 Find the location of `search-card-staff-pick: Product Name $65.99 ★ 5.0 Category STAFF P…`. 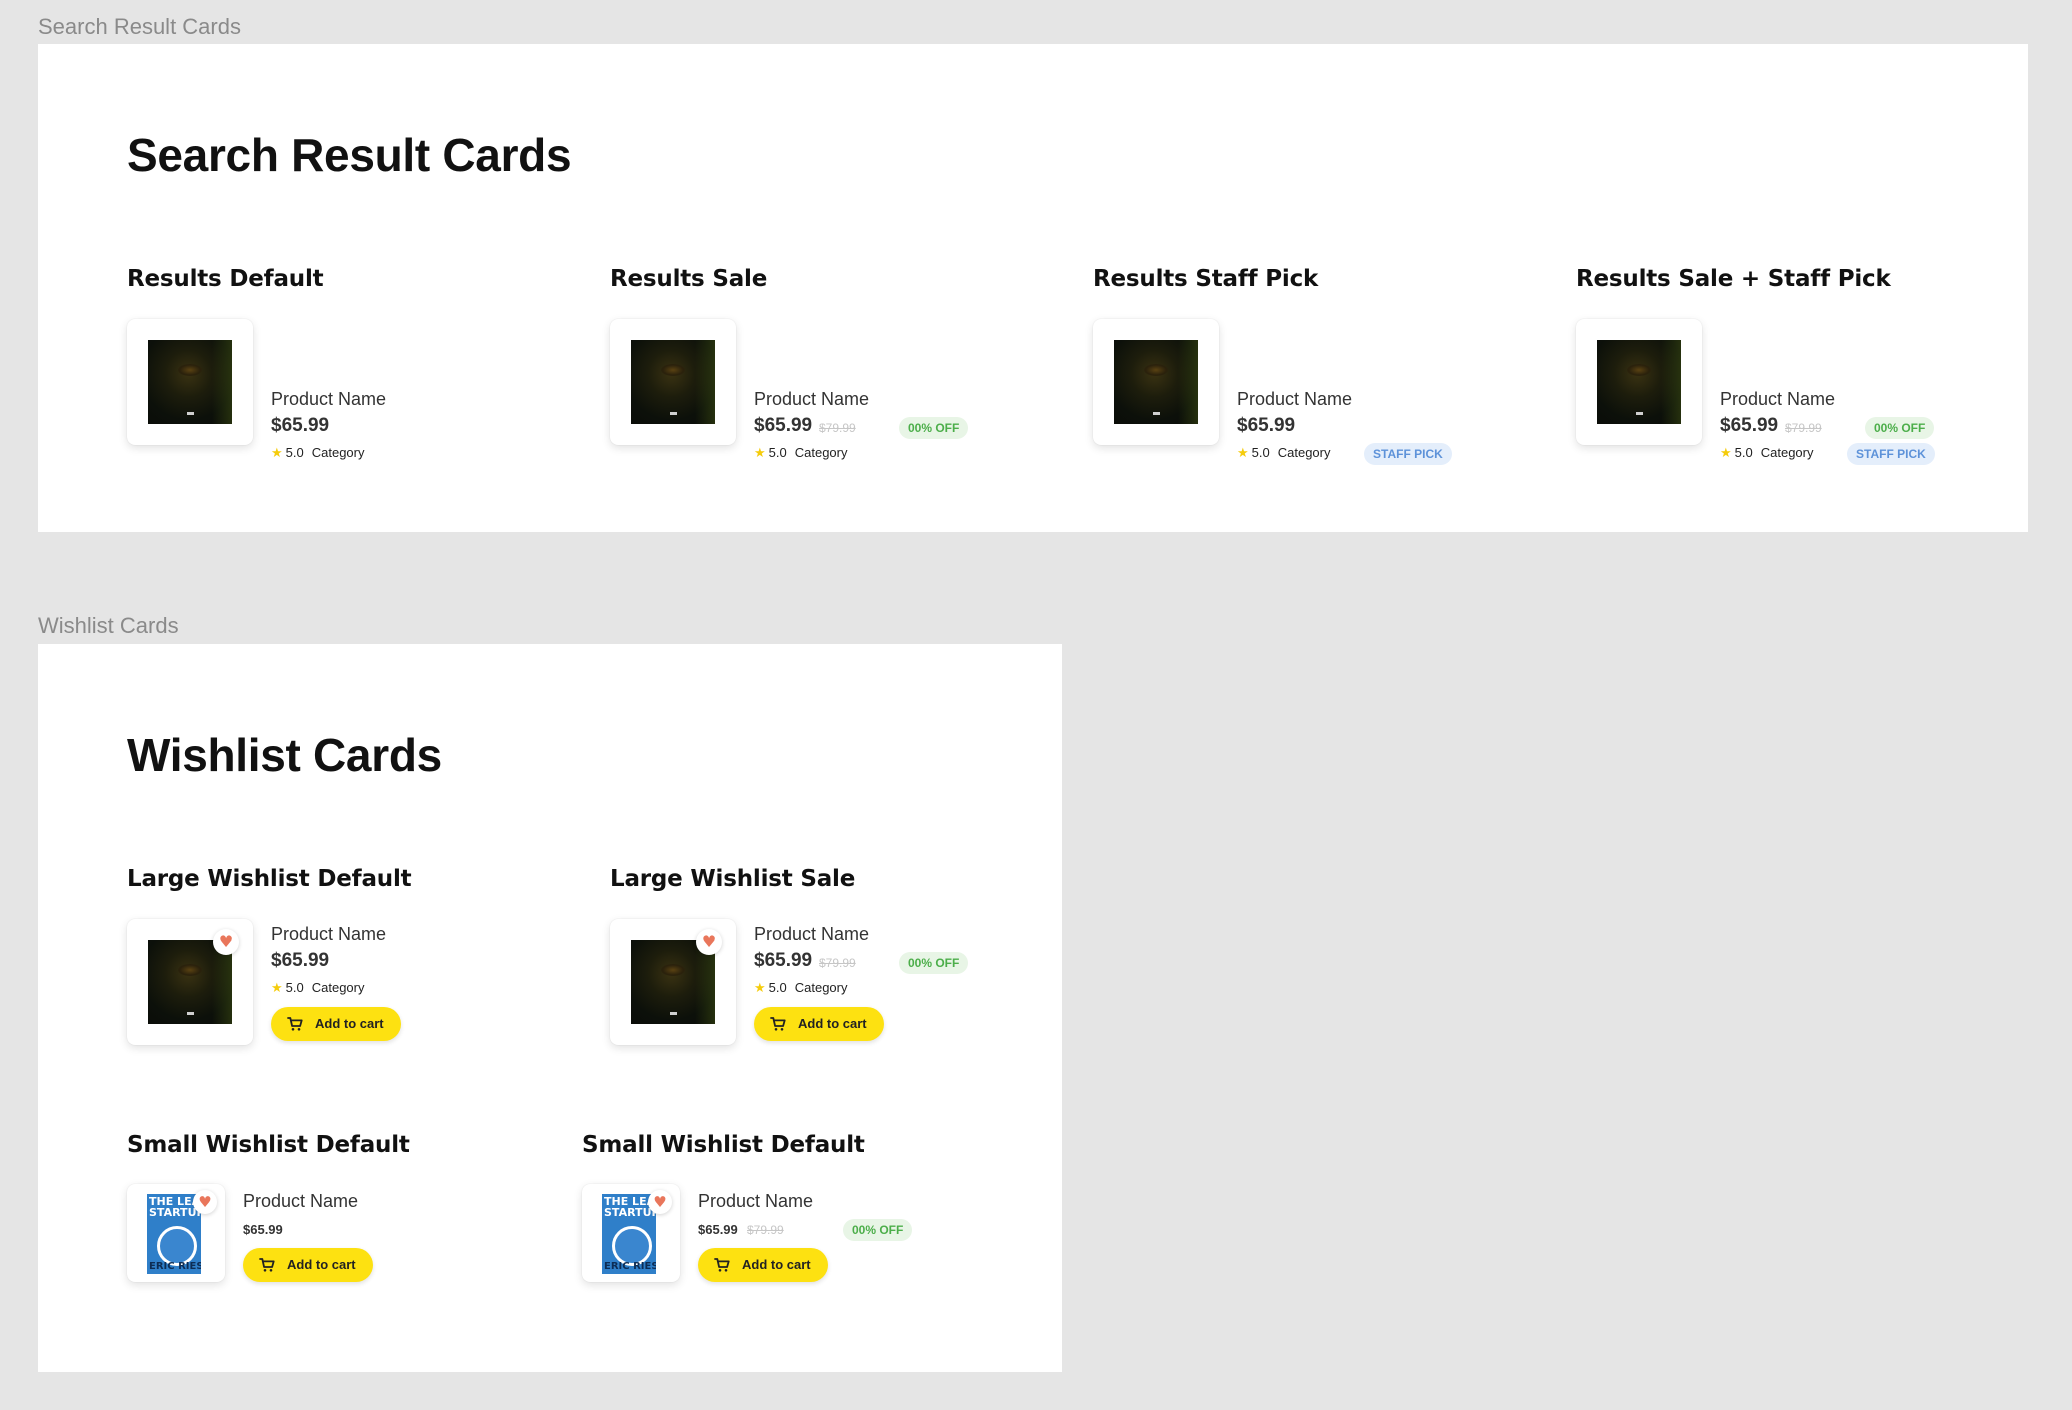

search-card-staff-pick: Product Name $65.99 ★ 5.0 Category STAFF P… is located at coordinates (1343, 392).